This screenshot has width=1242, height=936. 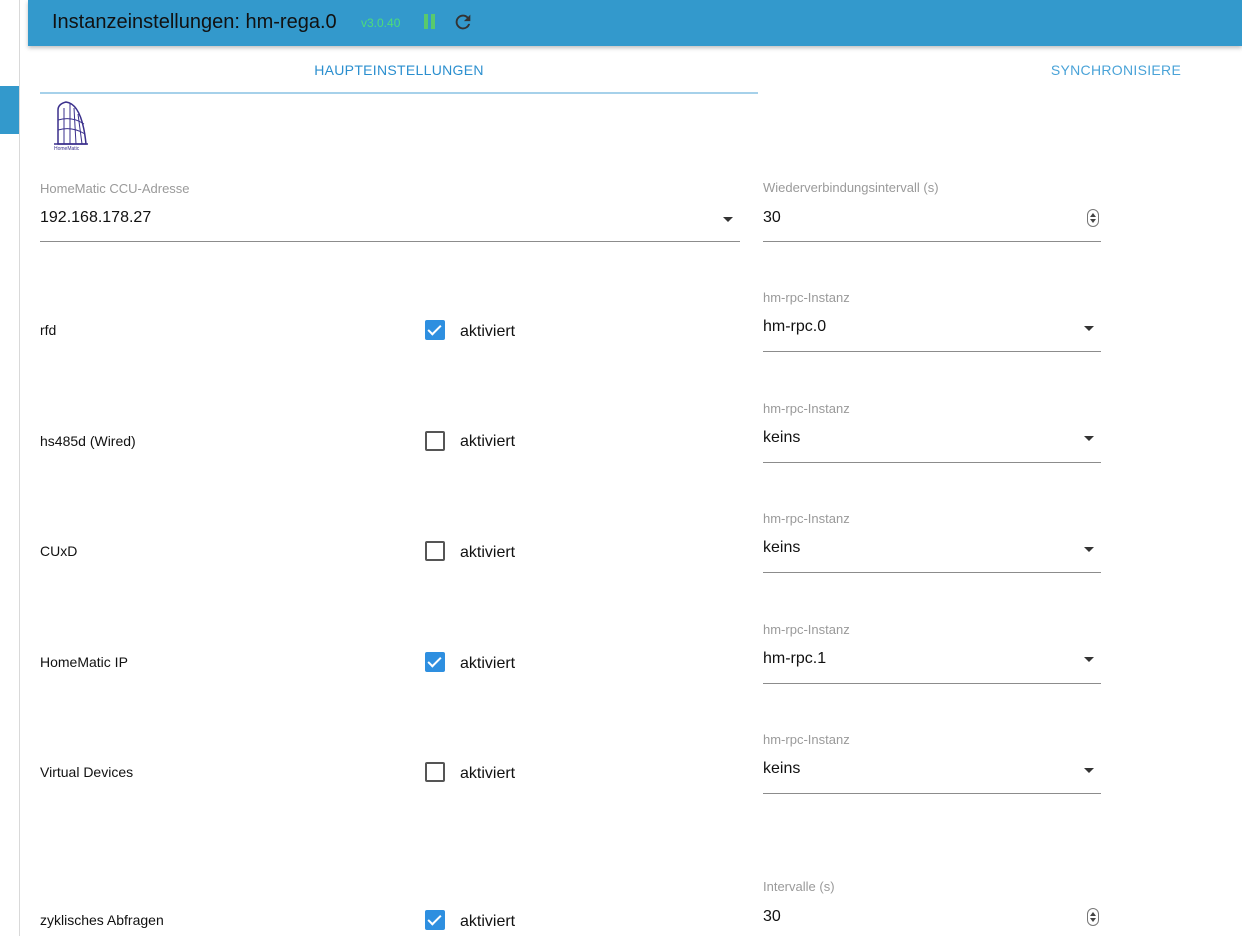 What do you see at coordinates (71, 126) in the screenshot?
I see `homematic-logo: HomeMatic` at bounding box center [71, 126].